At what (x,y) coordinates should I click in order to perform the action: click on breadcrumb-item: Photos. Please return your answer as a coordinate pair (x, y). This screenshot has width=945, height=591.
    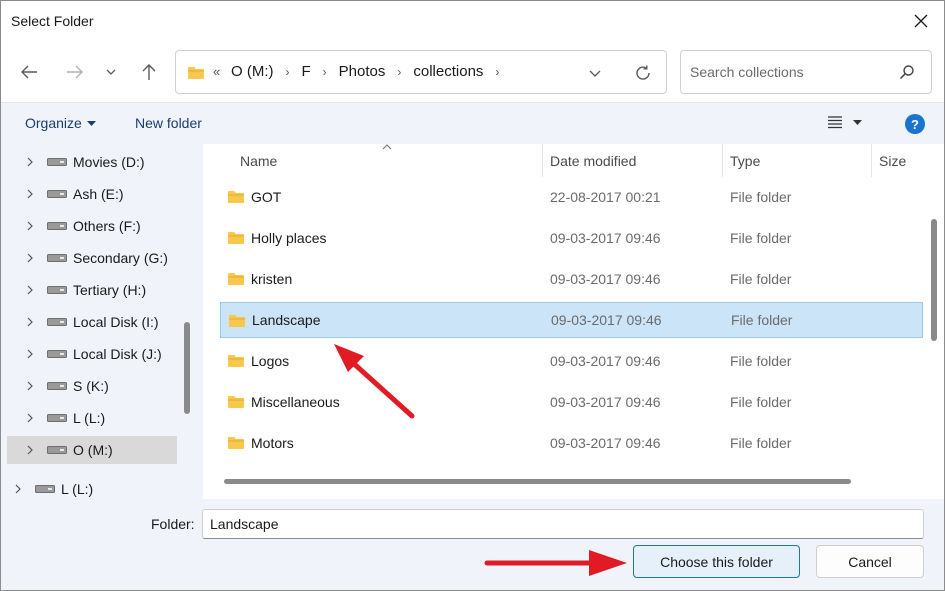
    Looking at the image, I should click on (362, 71).